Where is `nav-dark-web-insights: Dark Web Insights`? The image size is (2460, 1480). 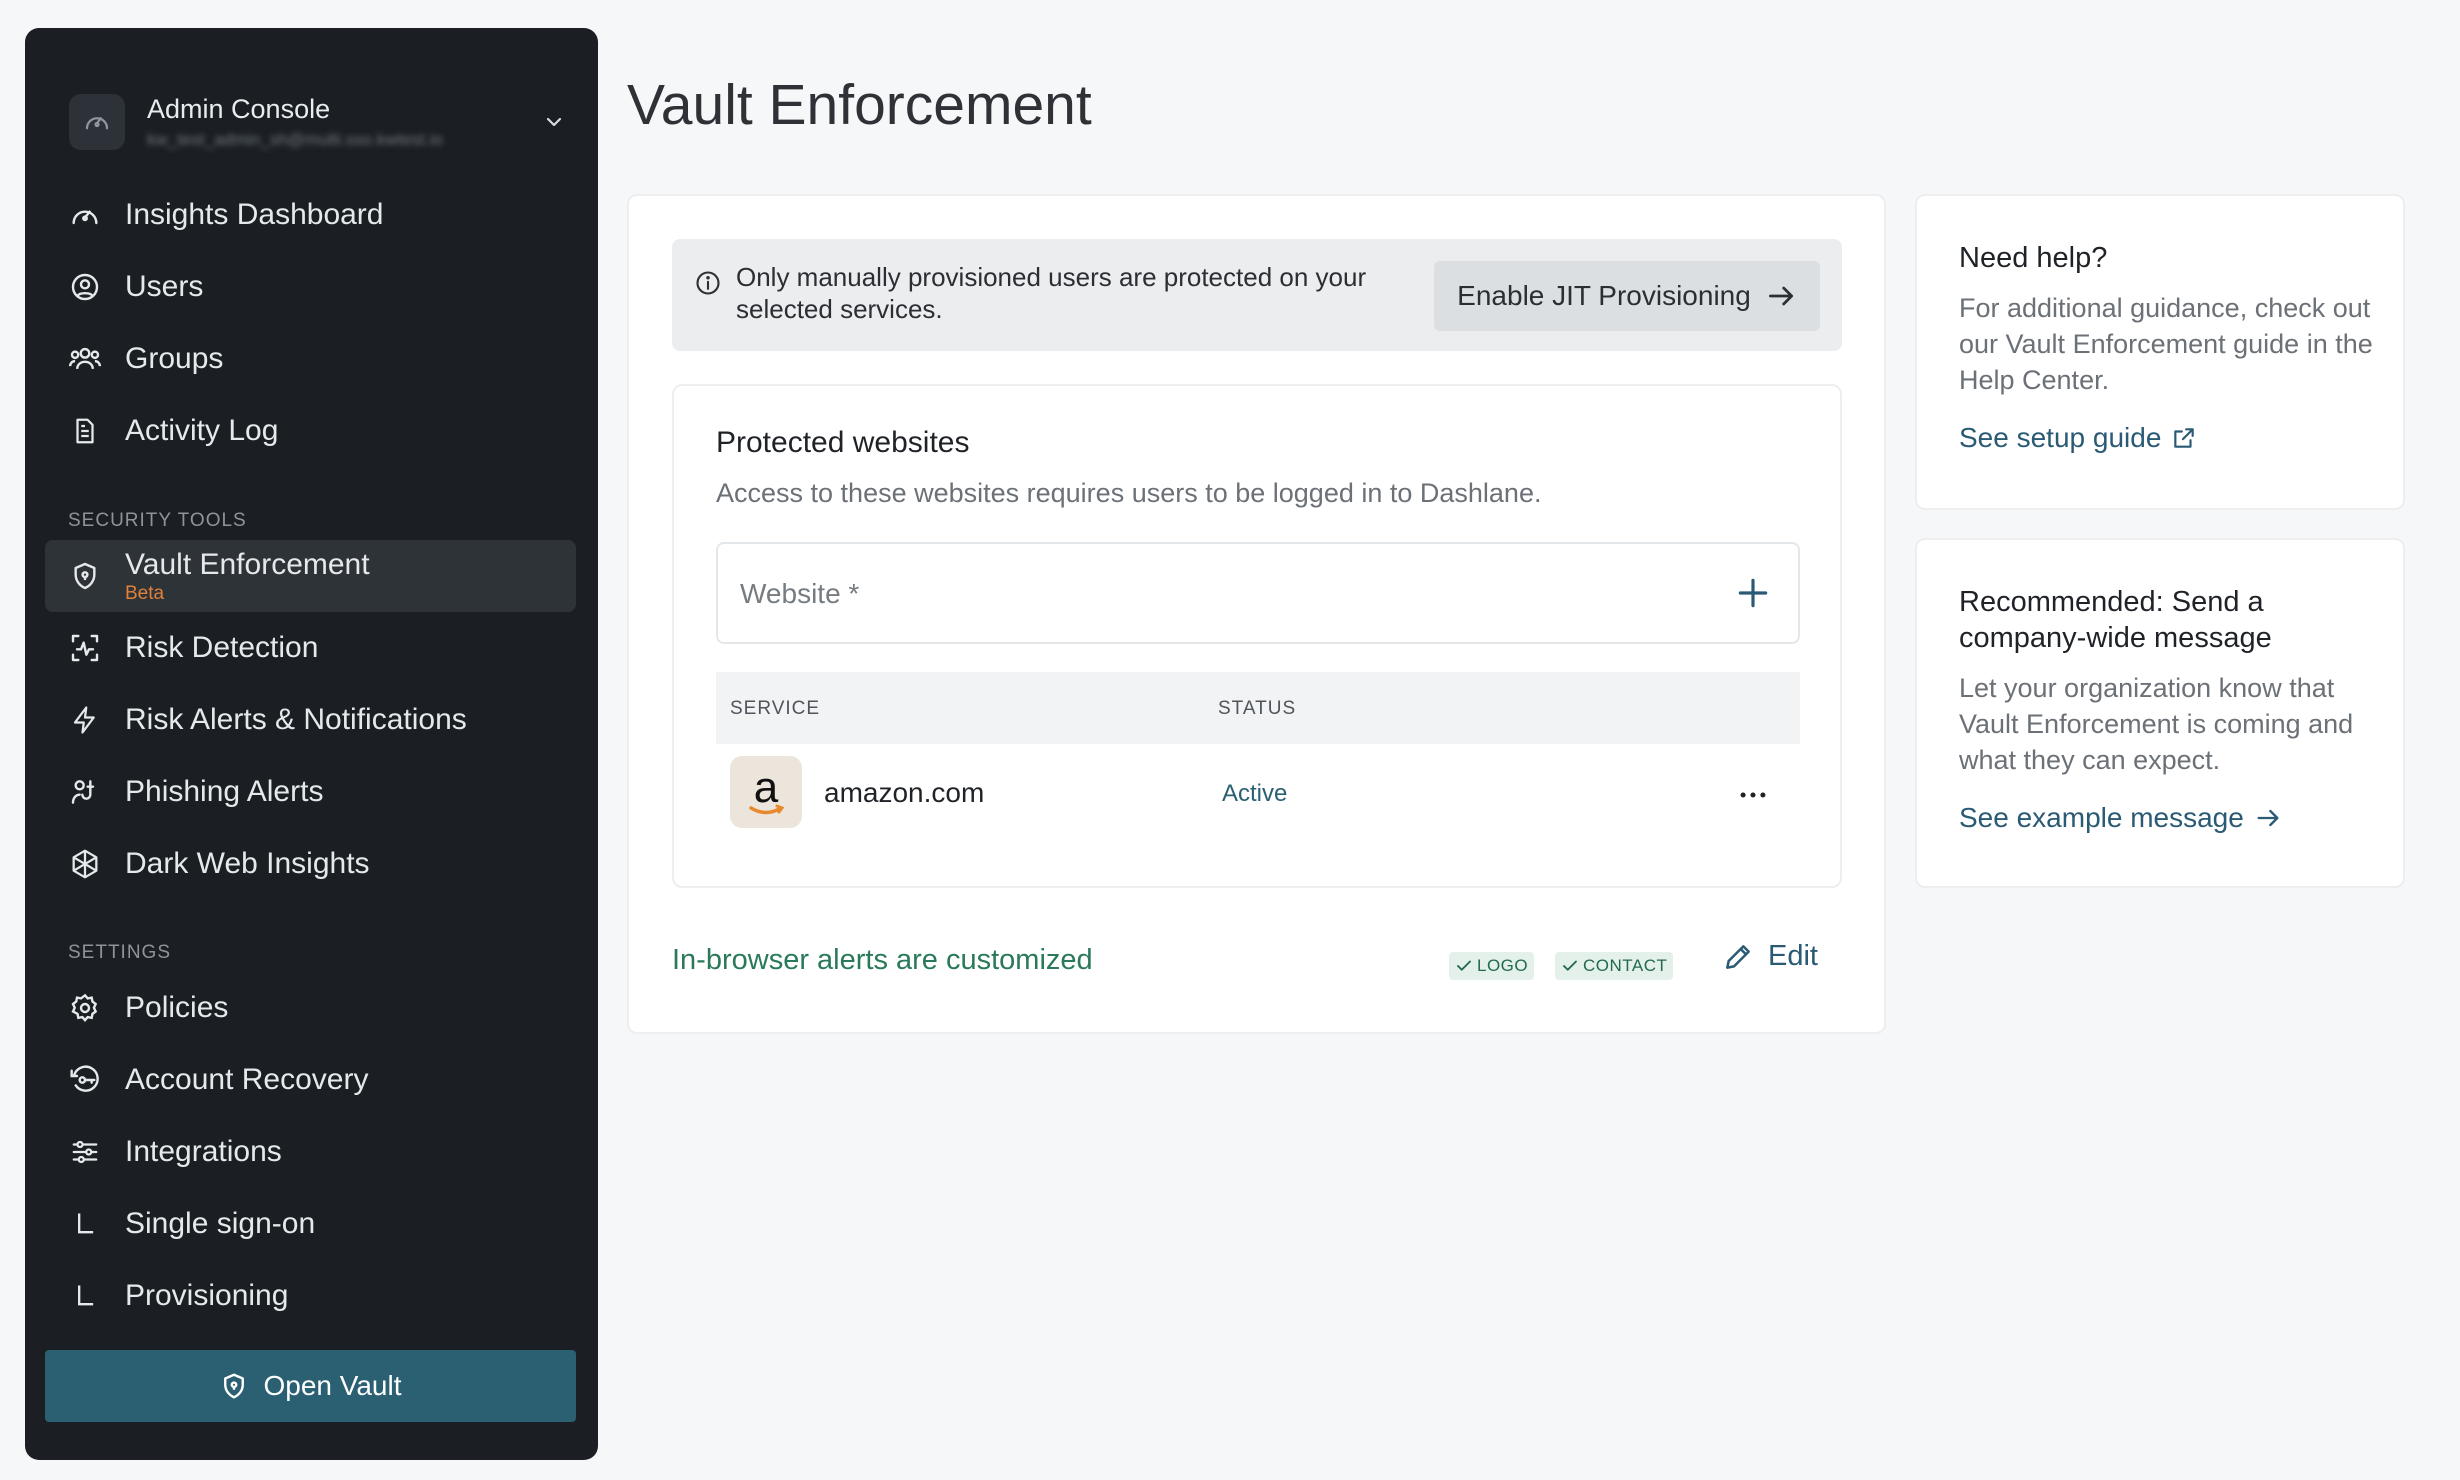 nav-dark-web-insights: Dark Web Insights is located at coordinates (310, 864).